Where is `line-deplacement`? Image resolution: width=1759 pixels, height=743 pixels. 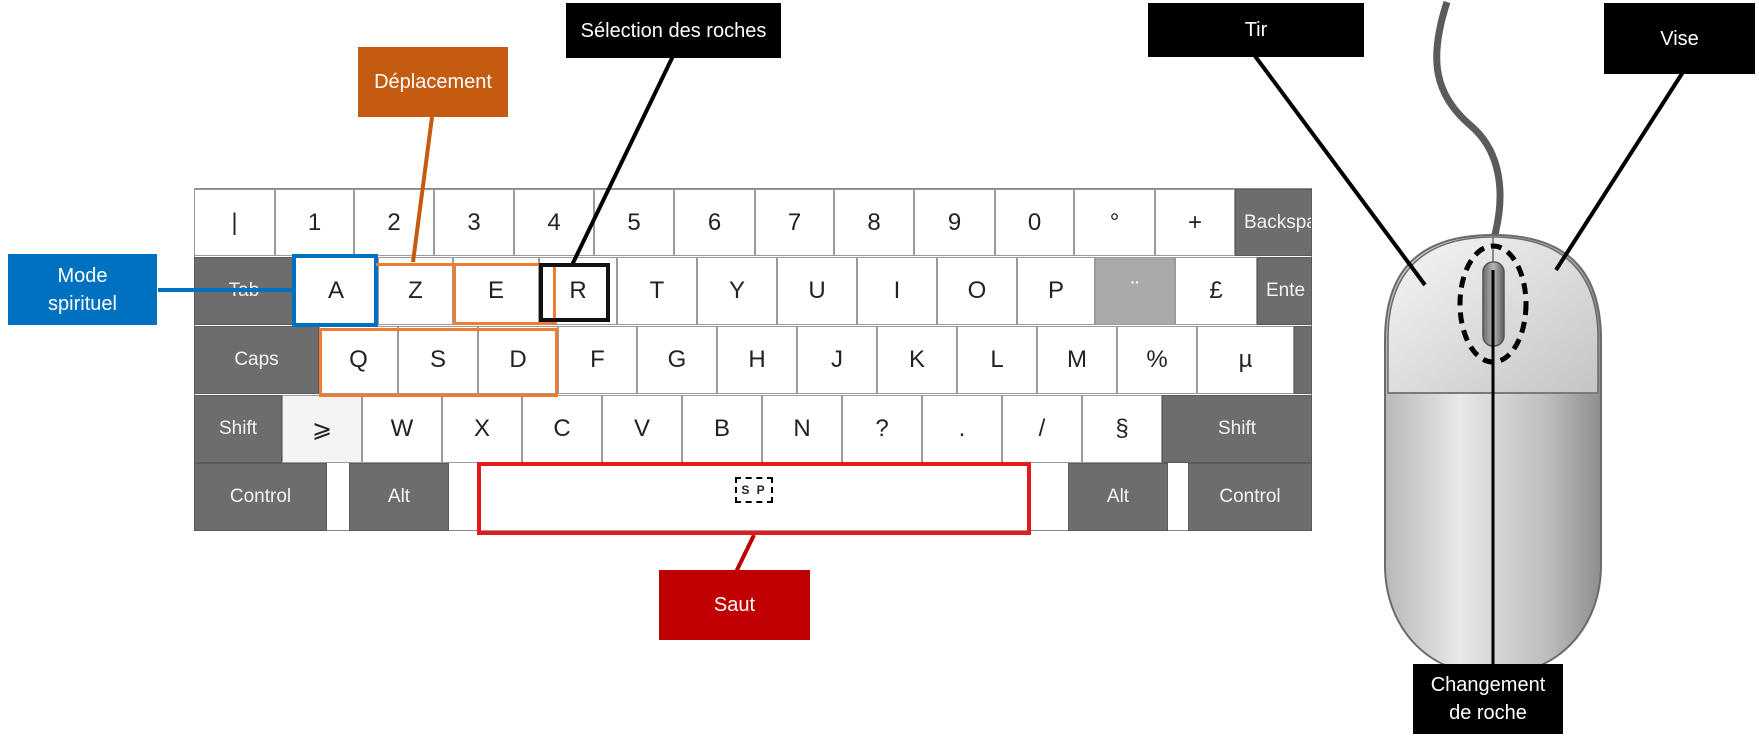
line-deplacement is located at coordinates (422, 189).